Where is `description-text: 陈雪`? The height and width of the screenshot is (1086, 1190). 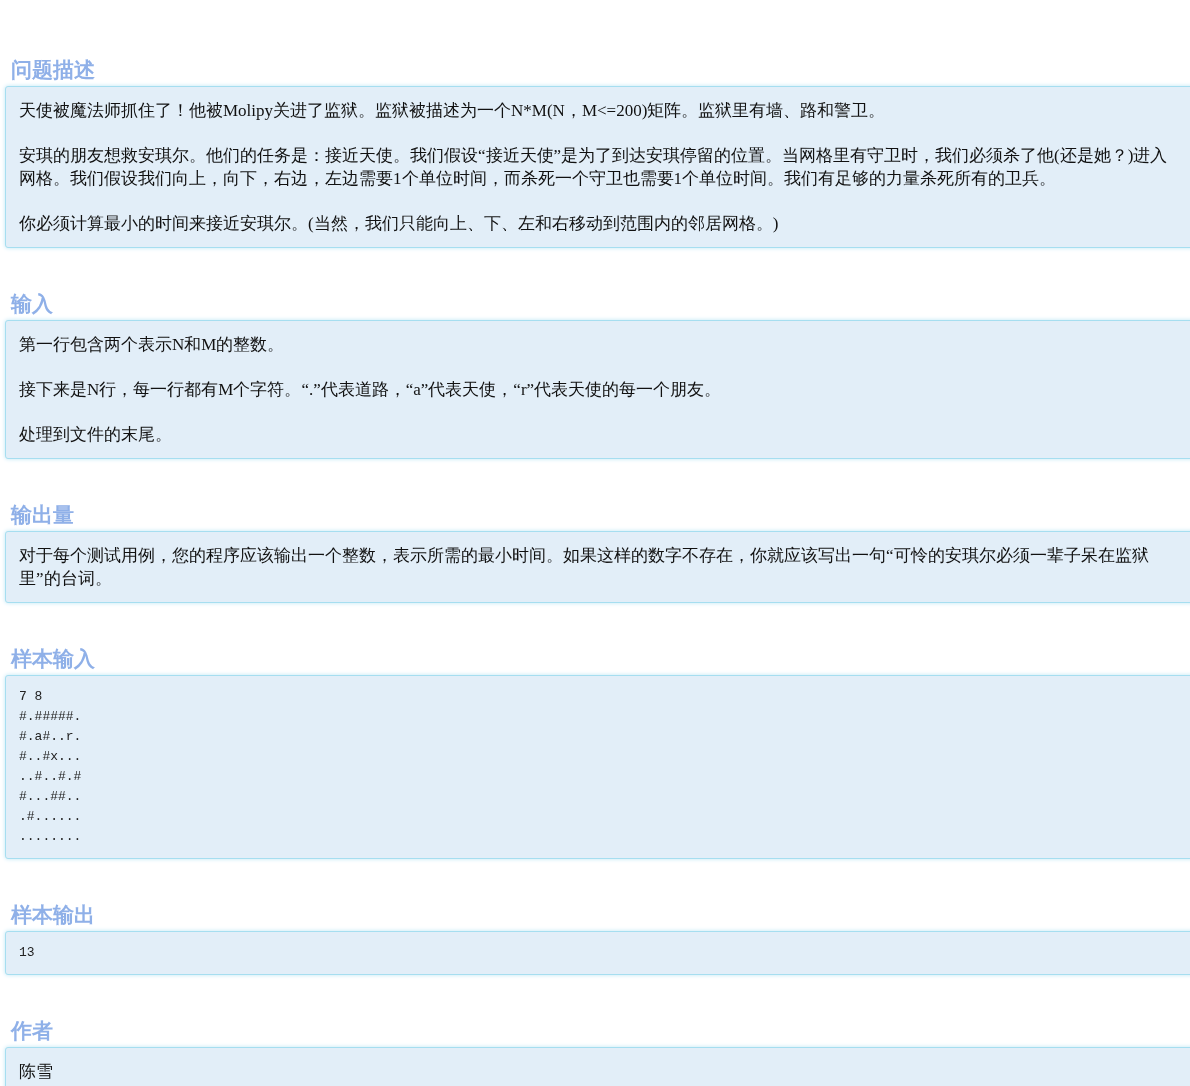 description-text: 陈雪 is located at coordinates (36, 1072).